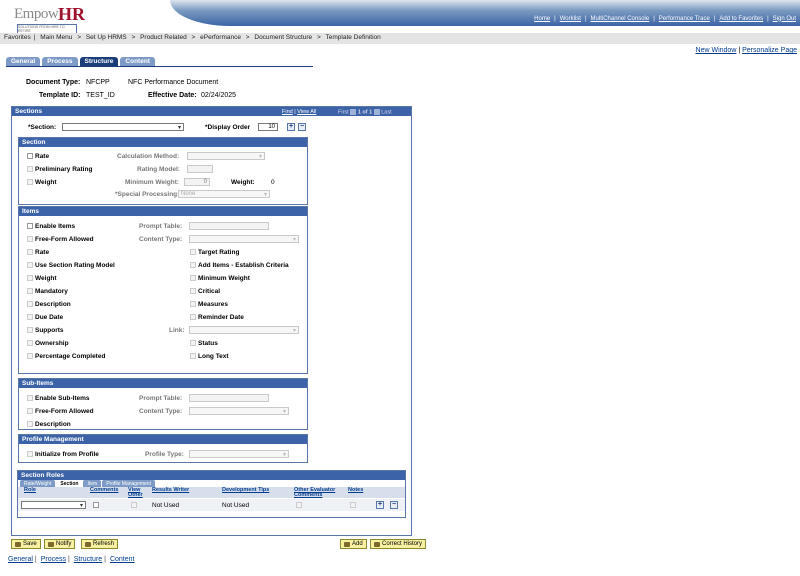 The width and height of the screenshot is (800, 576). What do you see at coordinates (193, 304) in the screenshot?
I see `measures-checkbox` at bounding box center [193, 304].